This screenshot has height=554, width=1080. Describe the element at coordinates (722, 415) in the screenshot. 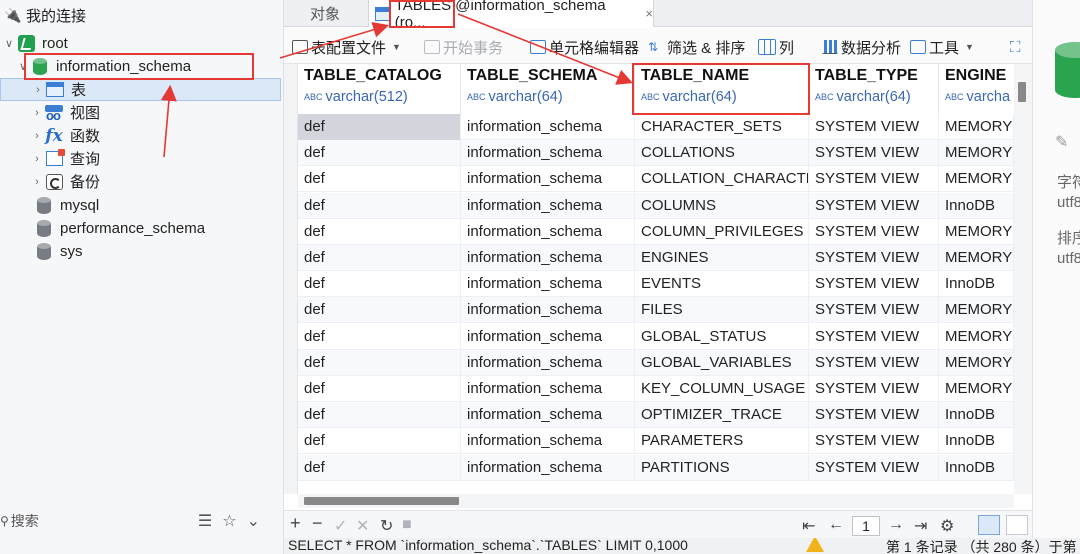

I see `grid-cell: OPTIMIZER_TRACE` at that location.